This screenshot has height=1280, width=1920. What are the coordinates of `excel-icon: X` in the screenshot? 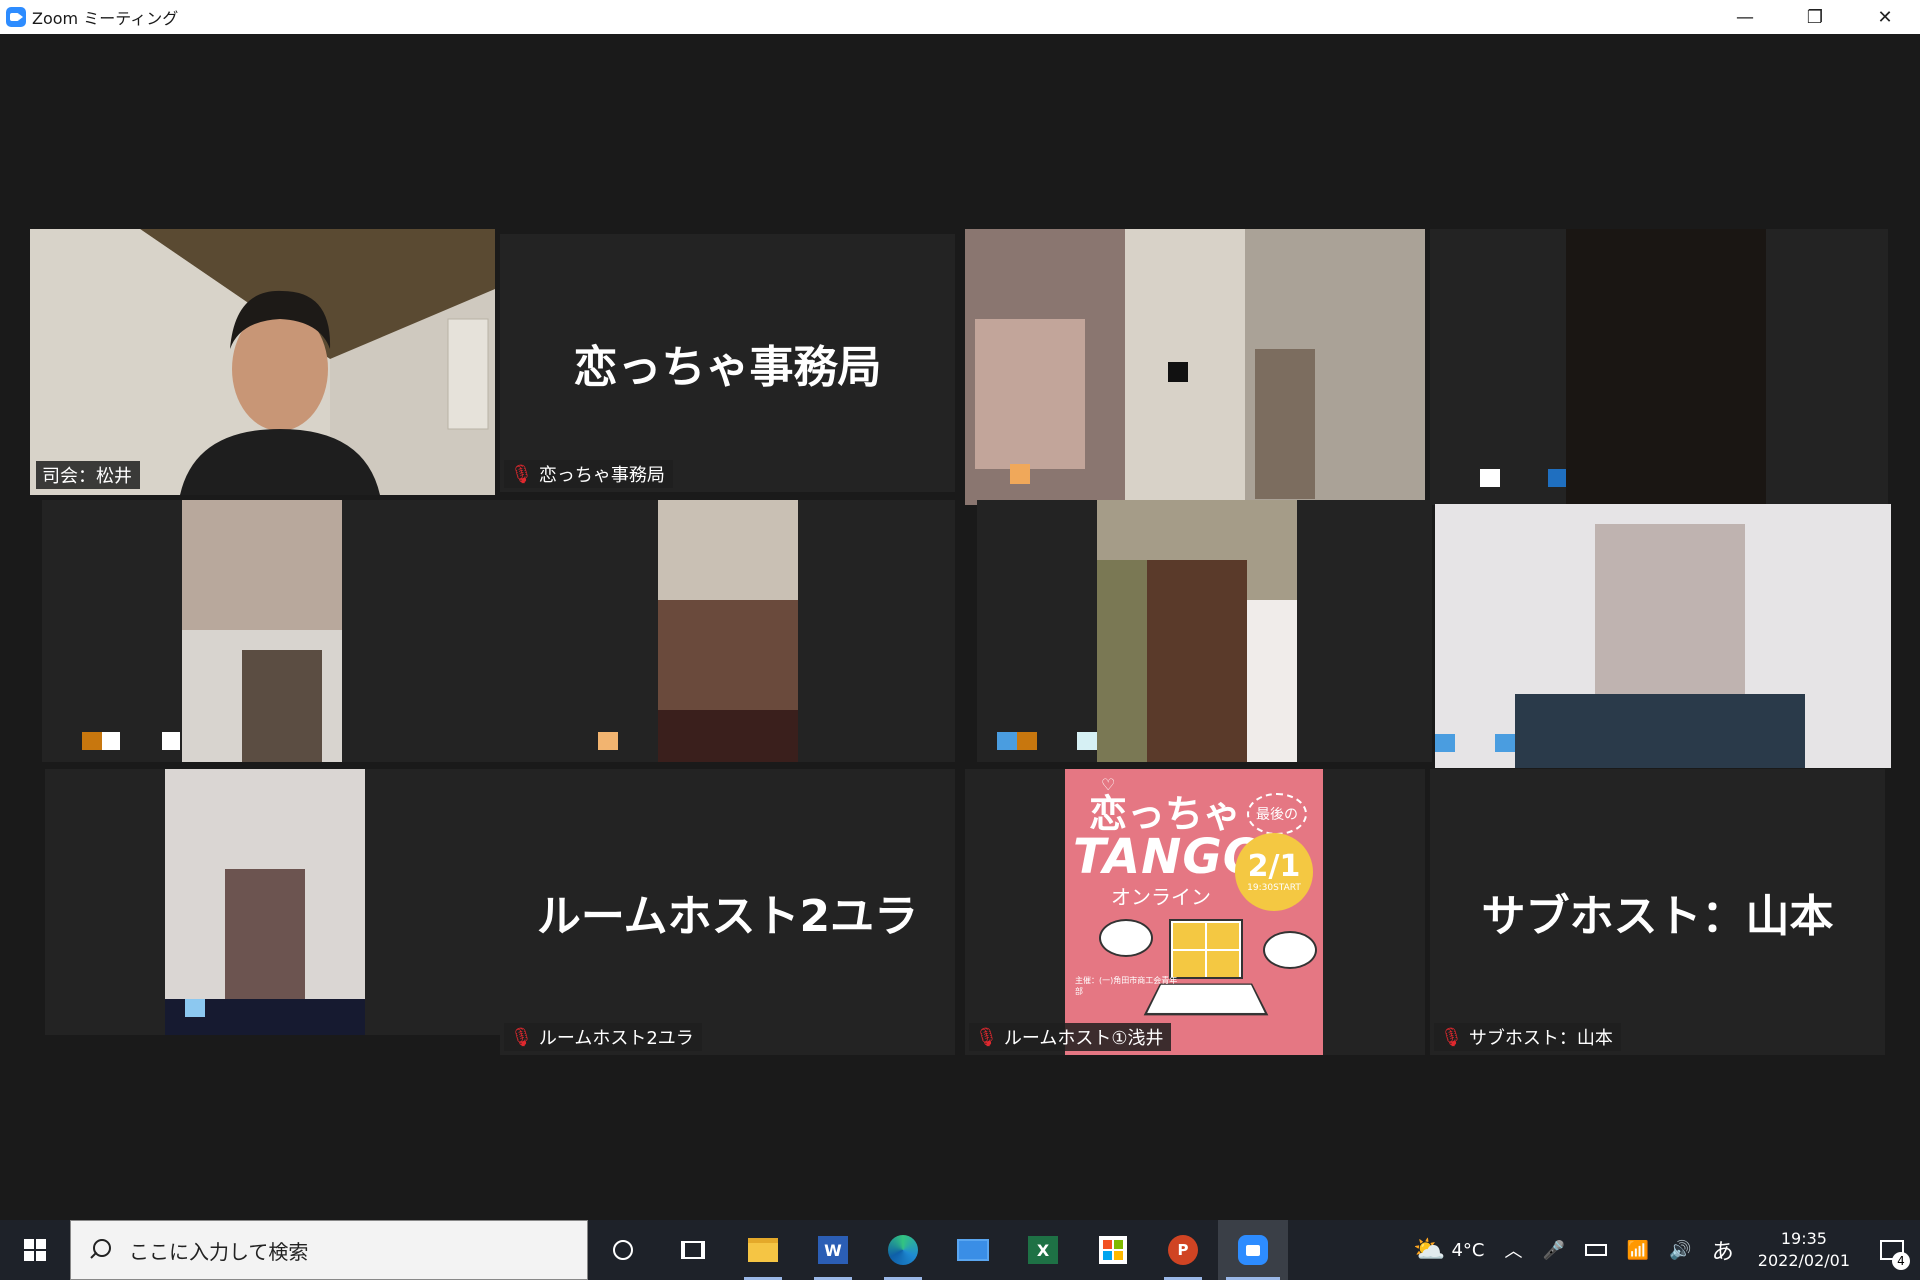 It's located at (1043, 1250).